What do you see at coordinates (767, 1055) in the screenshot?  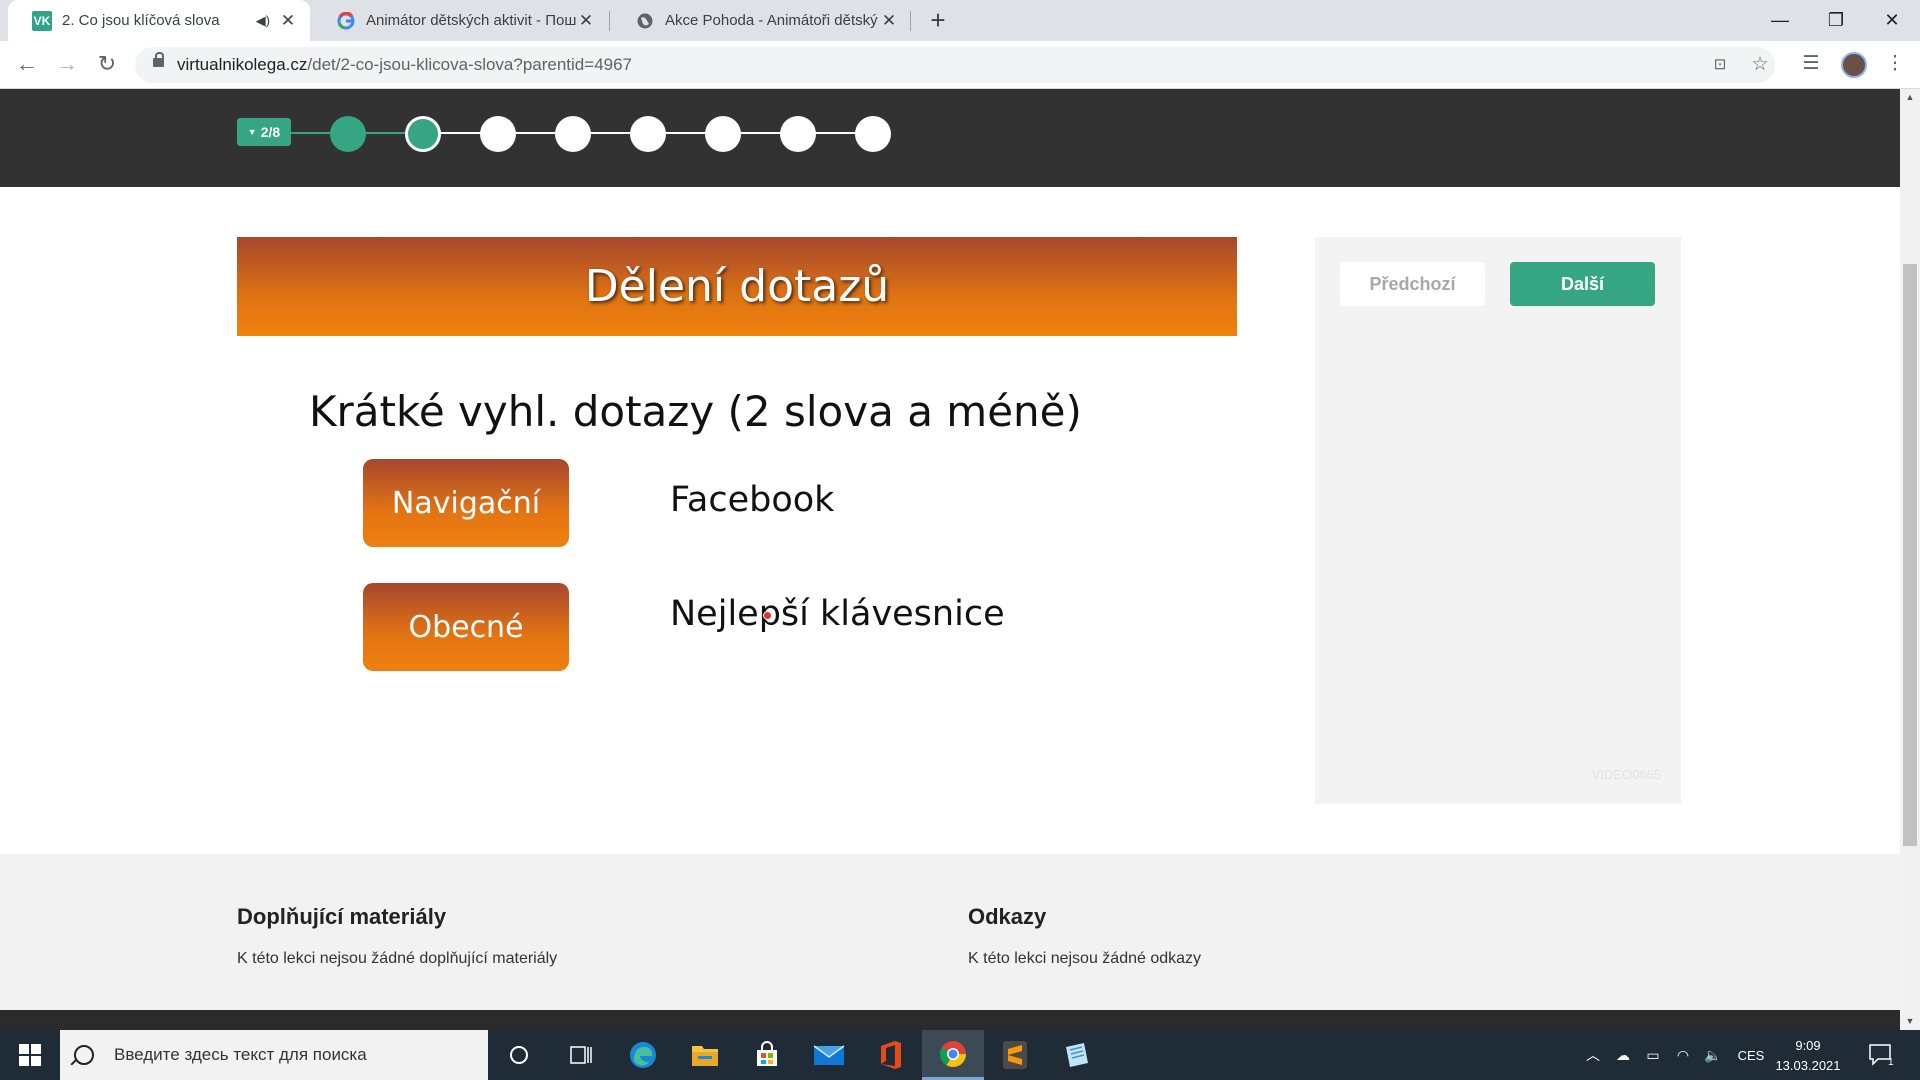 I see `microsoft-store-icon` at bounding box center [767, 1055].